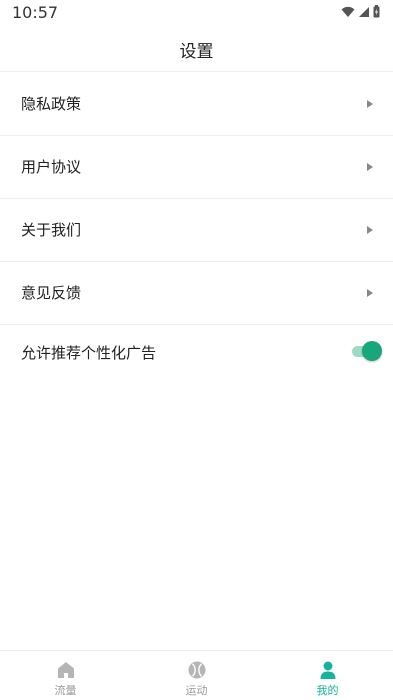  I want to click on battery-icon, so click(376, 11).